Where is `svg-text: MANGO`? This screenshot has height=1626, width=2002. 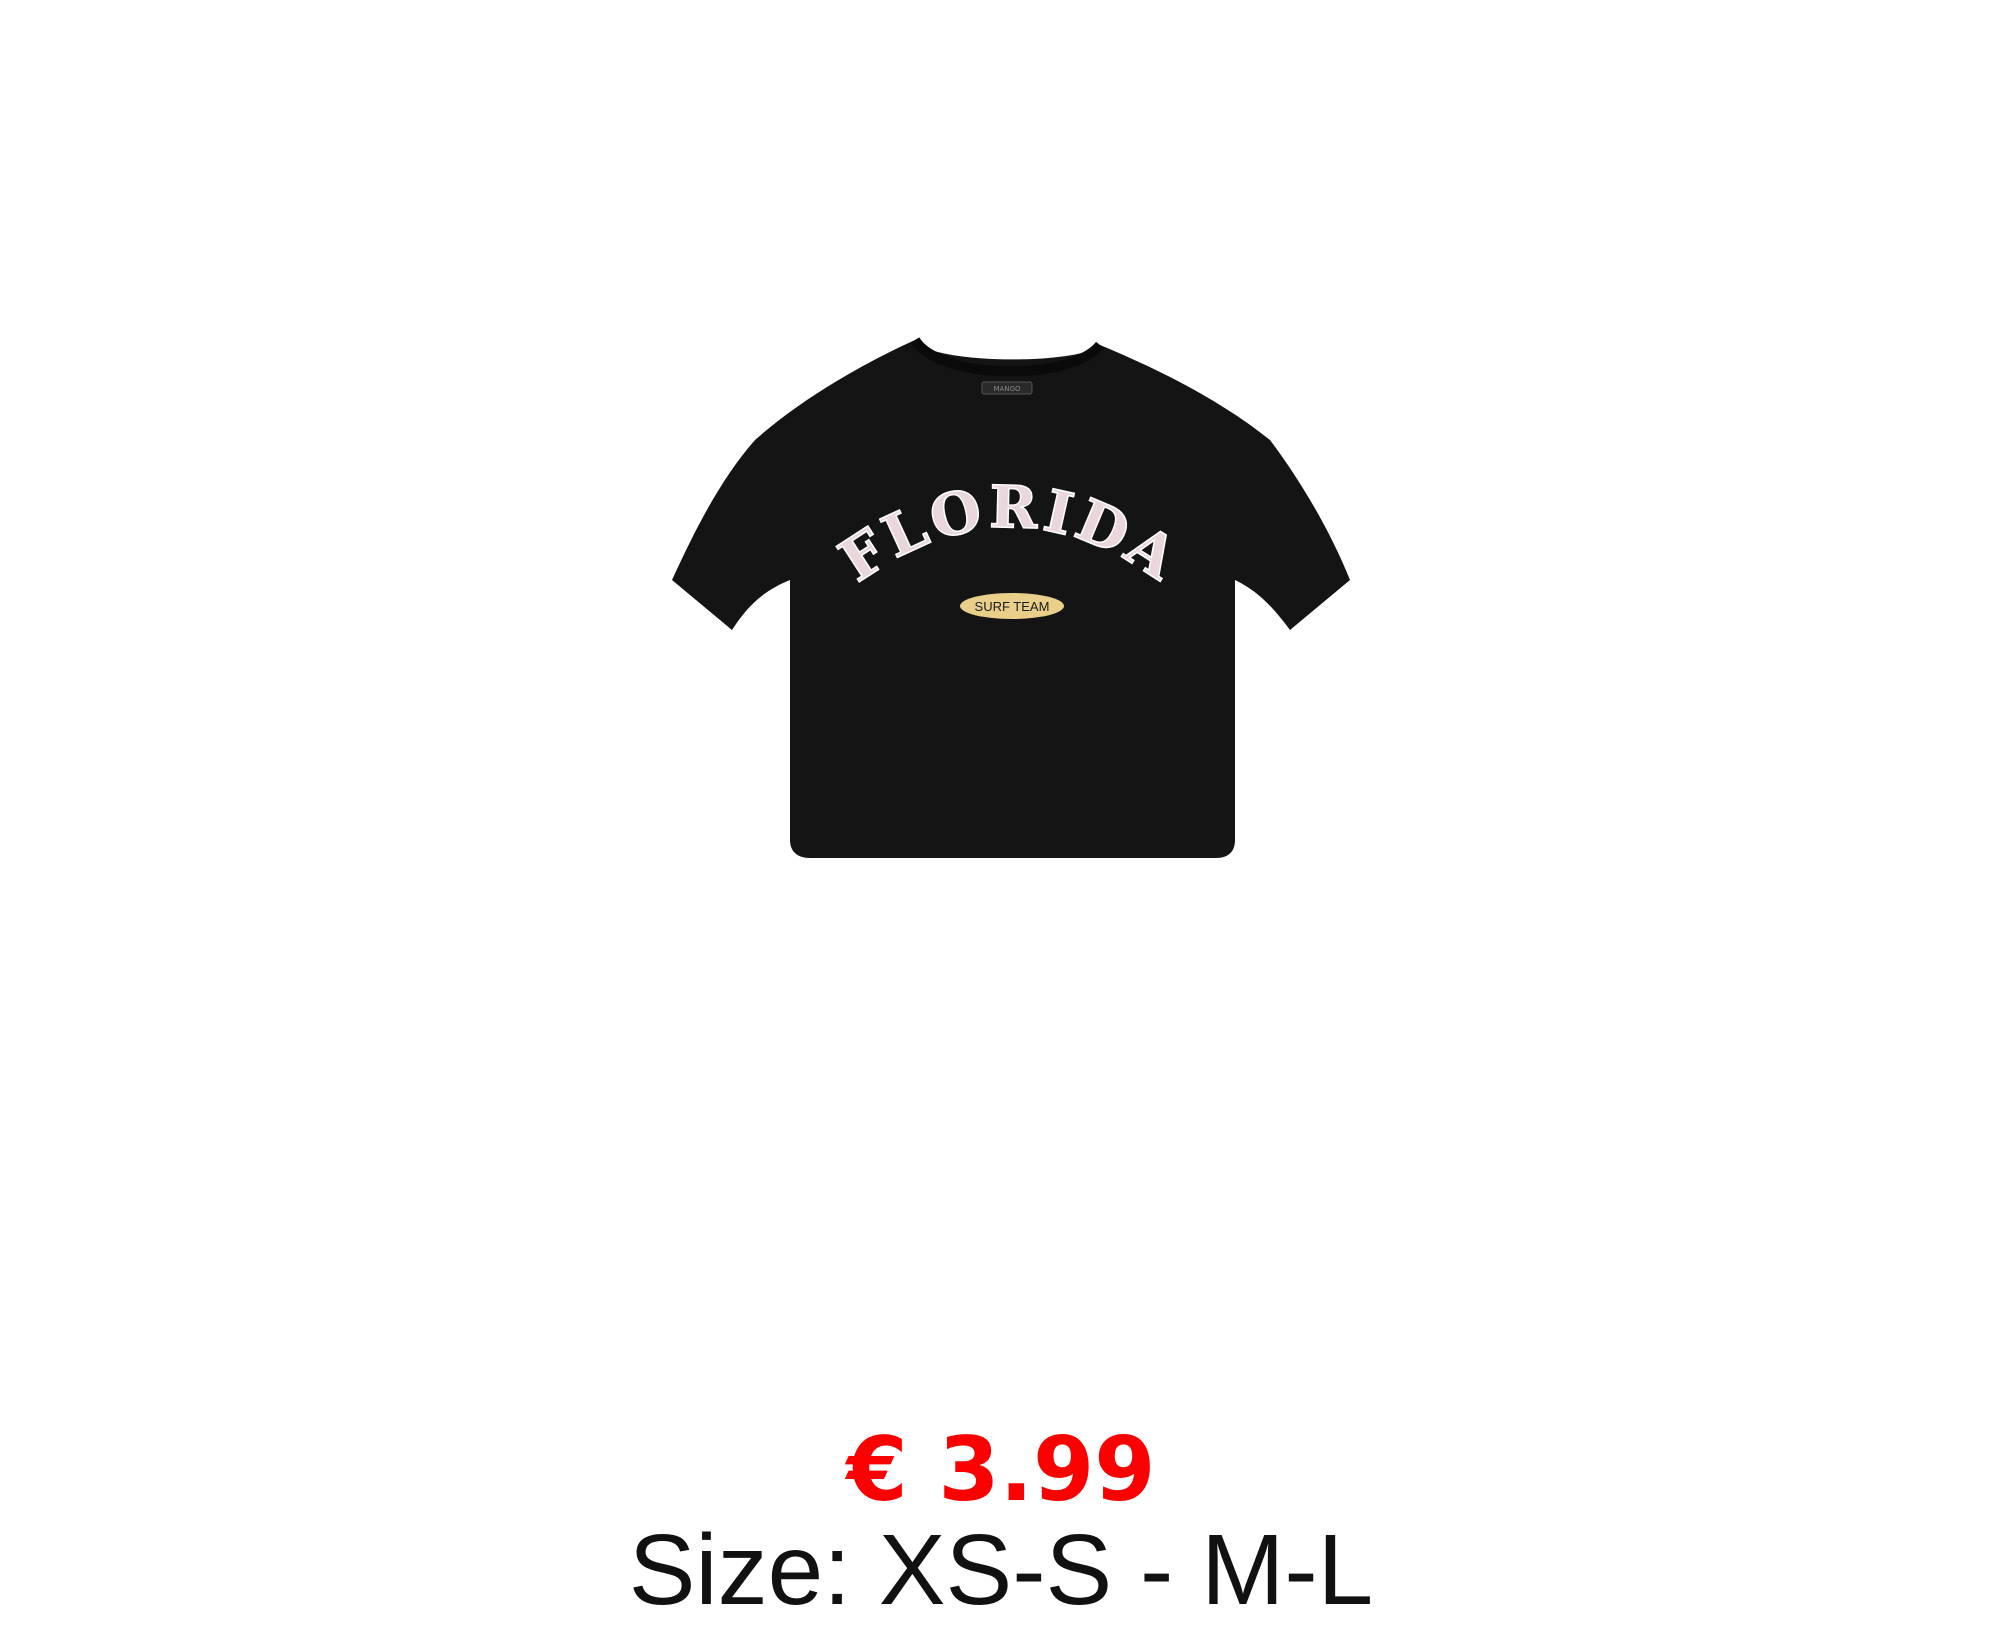 svg-text: MANGO is located at coordinates (1007, 389).